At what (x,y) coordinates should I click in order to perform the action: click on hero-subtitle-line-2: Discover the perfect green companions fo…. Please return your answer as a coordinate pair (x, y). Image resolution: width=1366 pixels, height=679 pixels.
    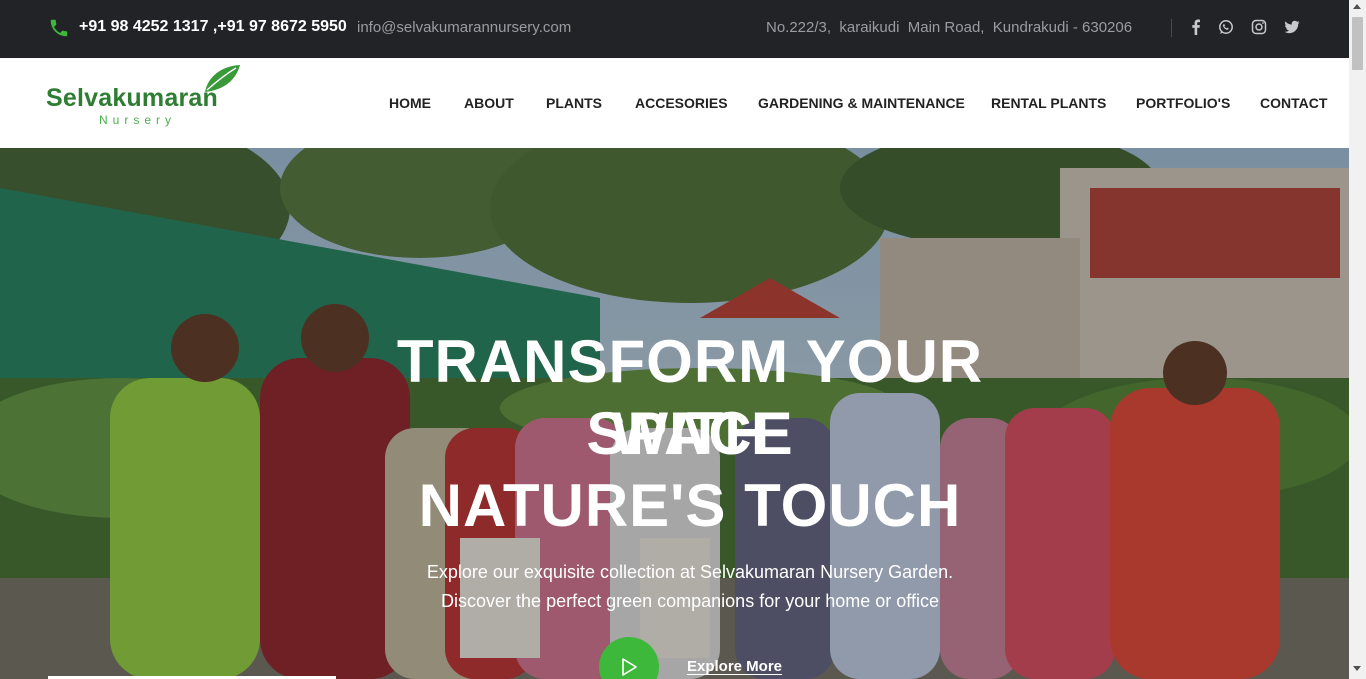
    Looking at the image, I should click on (690, 601).